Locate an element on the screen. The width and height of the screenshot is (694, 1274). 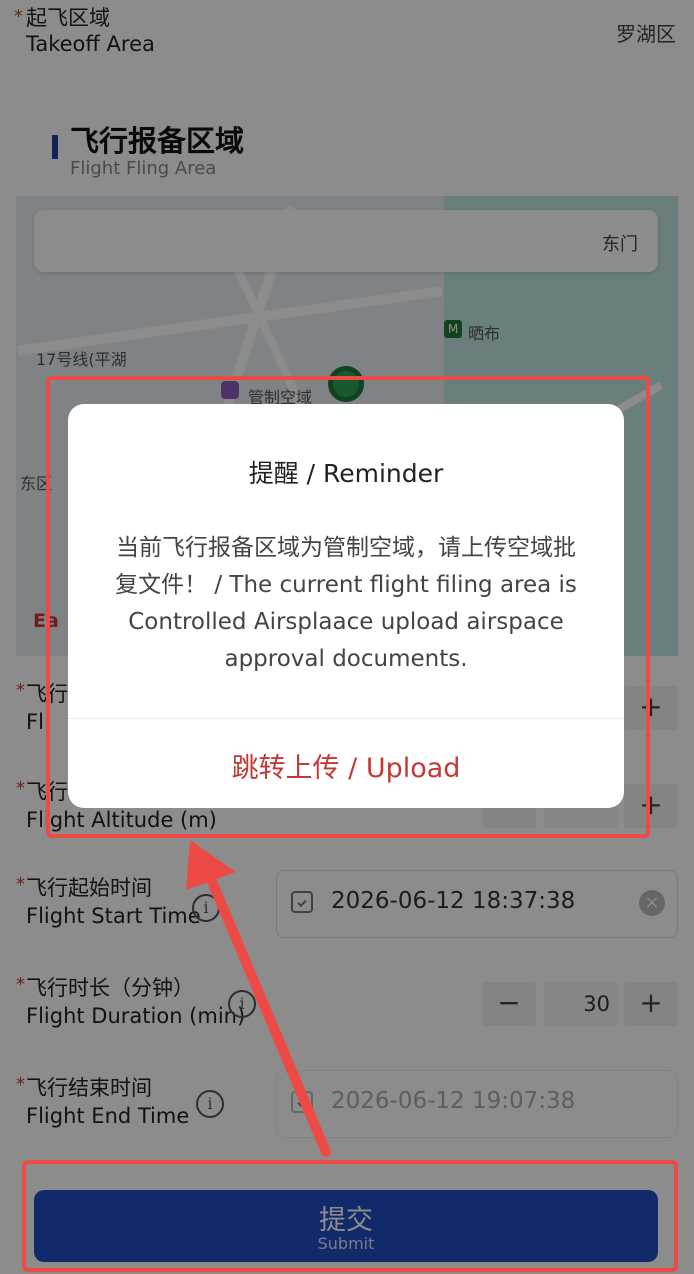
dialog-divider is located at coordinates (346, 718).